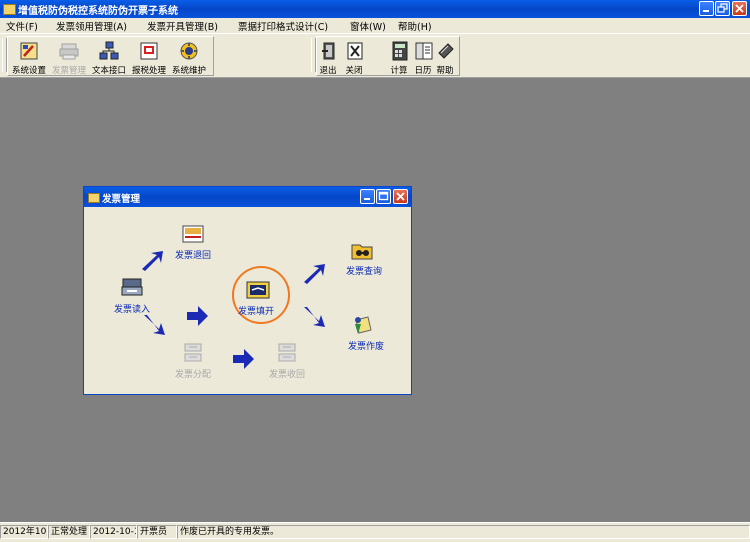 Image resolution: width=750 pixels, height=542 pixels. I want to click on window-title: 增值税防伪税控系统防伪开票子系统, so click(98, 11).